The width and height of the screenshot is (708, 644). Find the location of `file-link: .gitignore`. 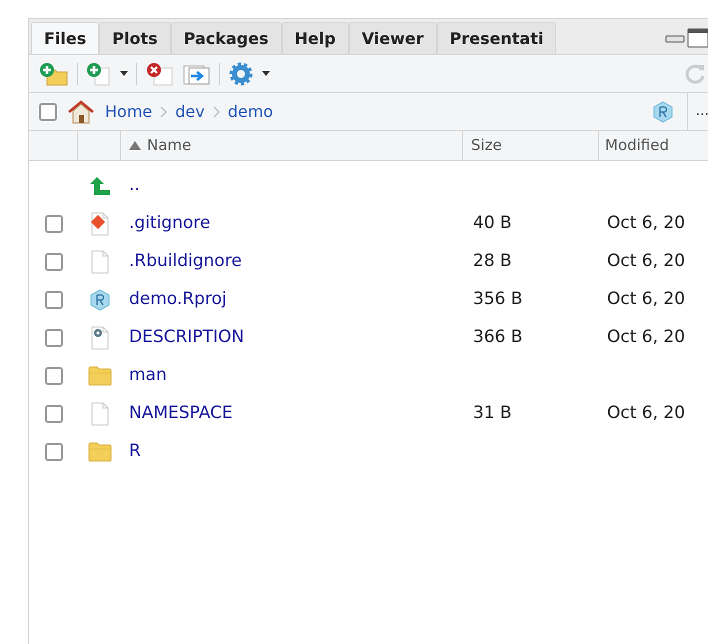

file-link: .gitignore is located at coordinates (169, 223).